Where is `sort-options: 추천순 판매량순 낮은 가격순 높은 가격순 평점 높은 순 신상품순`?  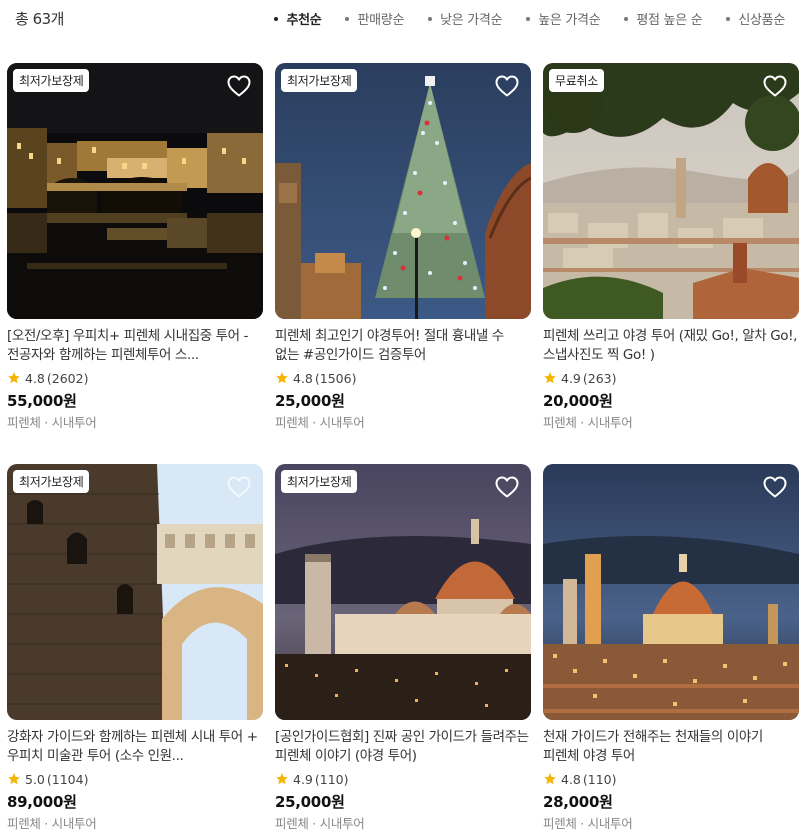
sort-options: 추천순 판매량순 낮은 가격순 높은 가격순 평점 높은 순 신상품순 is located at coordinates (517, 18).